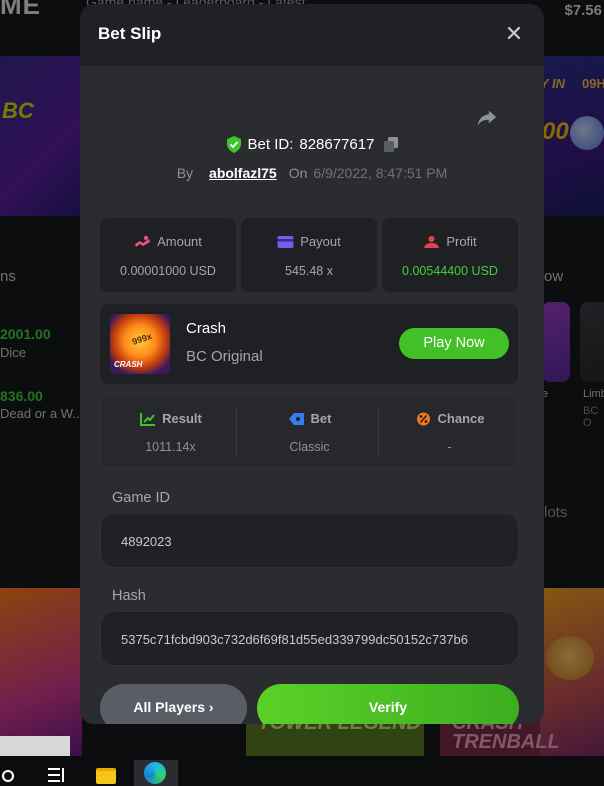  What do you see at coordinates (270, 144) in the screenshot?
I see `bet-id-label: Bet ID:` at bounding box center [270, 144].